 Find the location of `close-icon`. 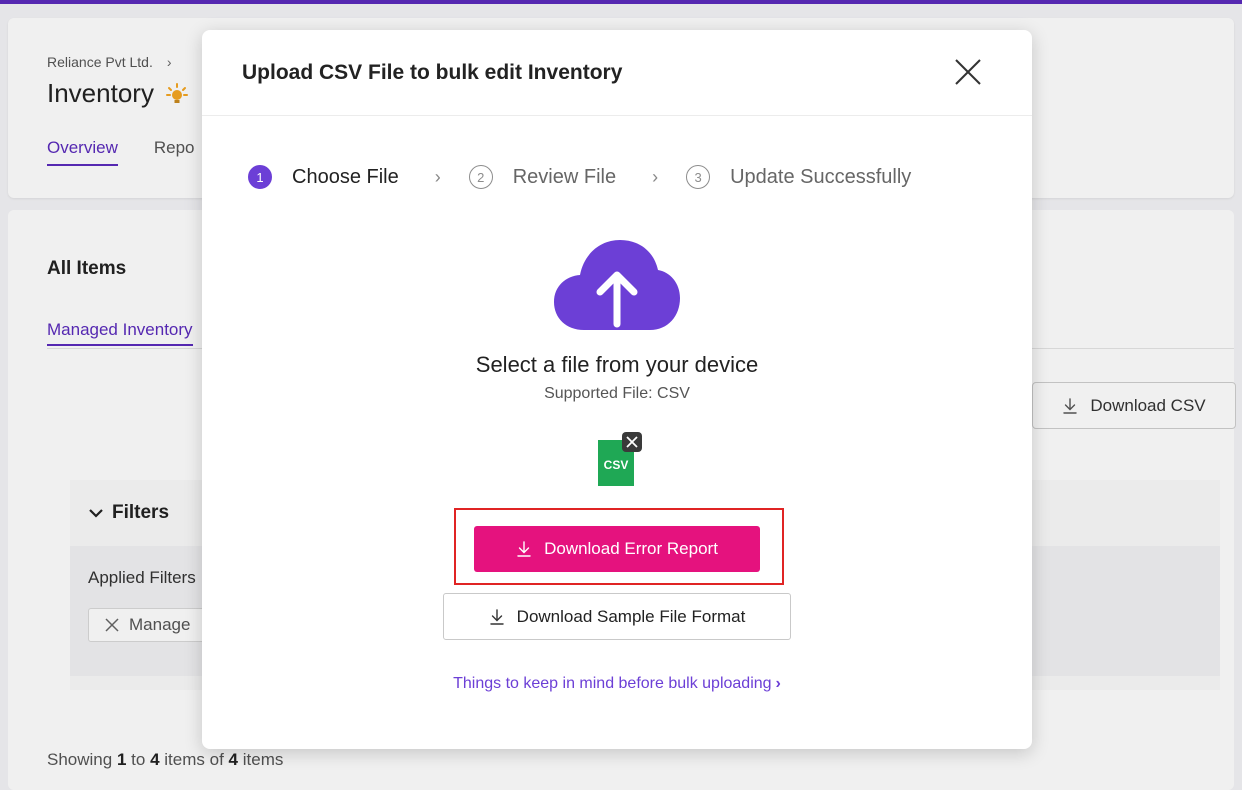

close-icon is located at coordinates (968, 72).